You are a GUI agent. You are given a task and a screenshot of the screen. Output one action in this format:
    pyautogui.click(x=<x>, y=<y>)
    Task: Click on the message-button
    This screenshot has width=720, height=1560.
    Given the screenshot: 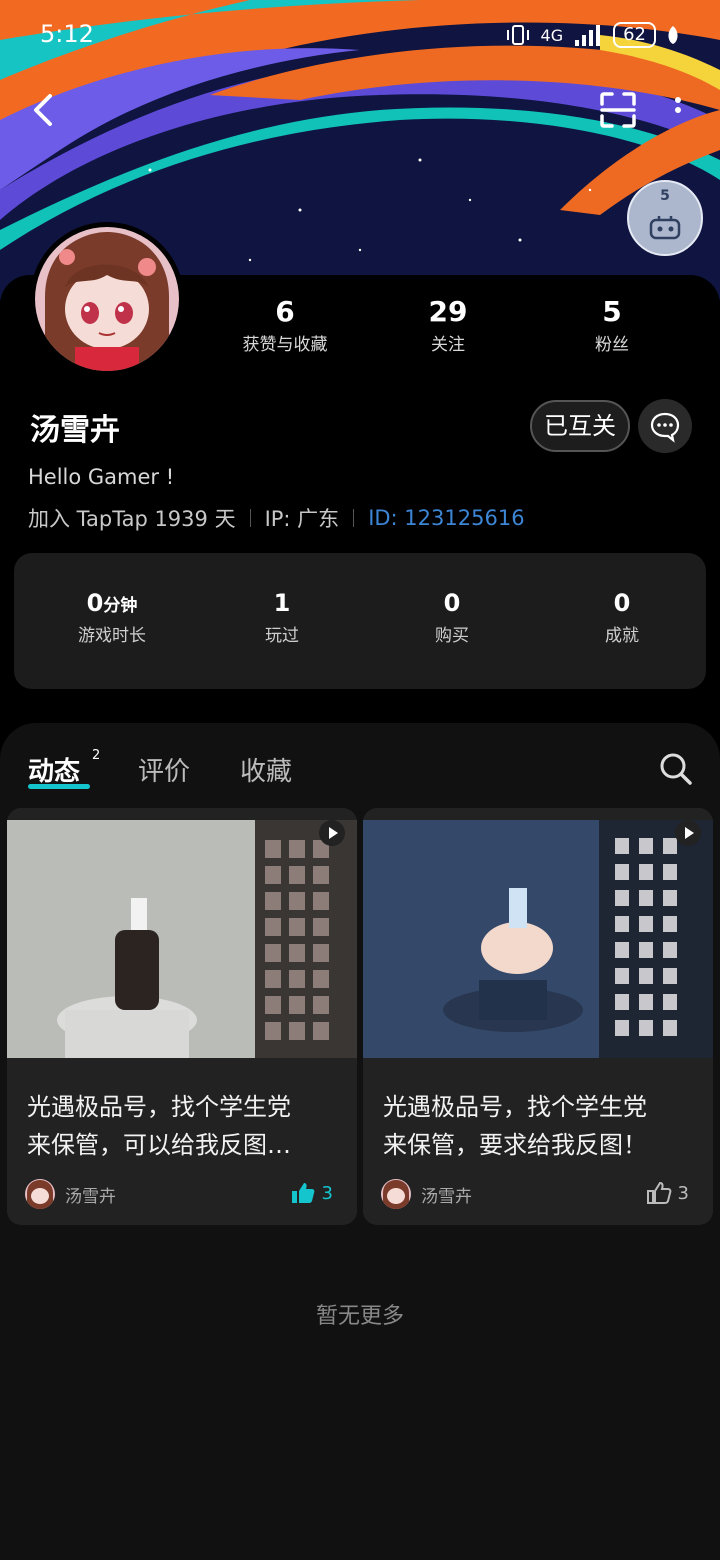 What is the action you would take?
    pyautogui.click(x=665, y=426)
    